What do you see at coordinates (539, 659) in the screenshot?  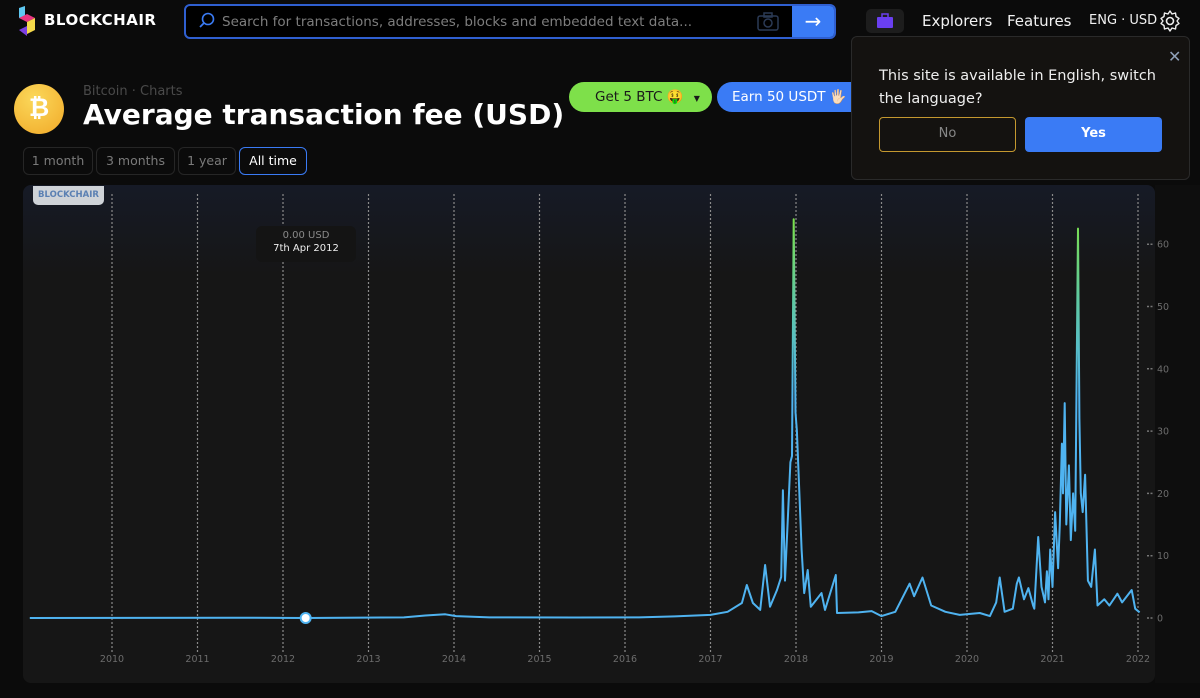 I see `x-tick-label: 2015` at bounding box center [539, 659].